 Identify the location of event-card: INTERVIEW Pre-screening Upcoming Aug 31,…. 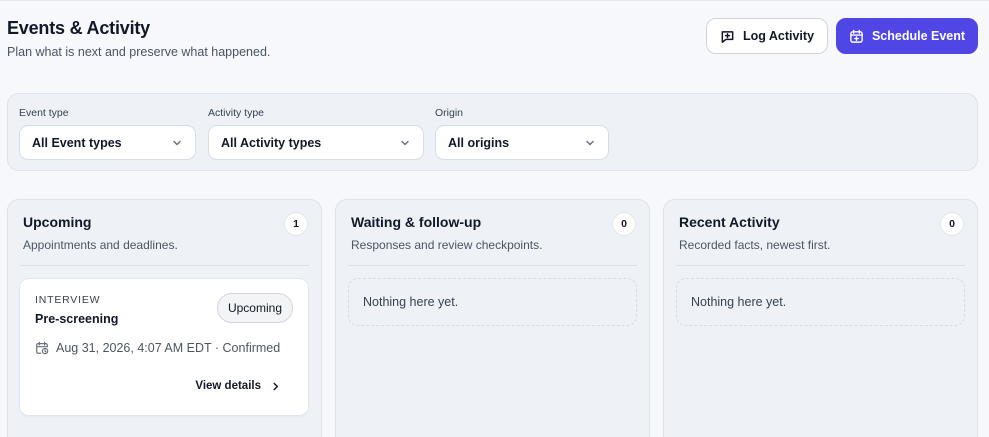
(164, 347).